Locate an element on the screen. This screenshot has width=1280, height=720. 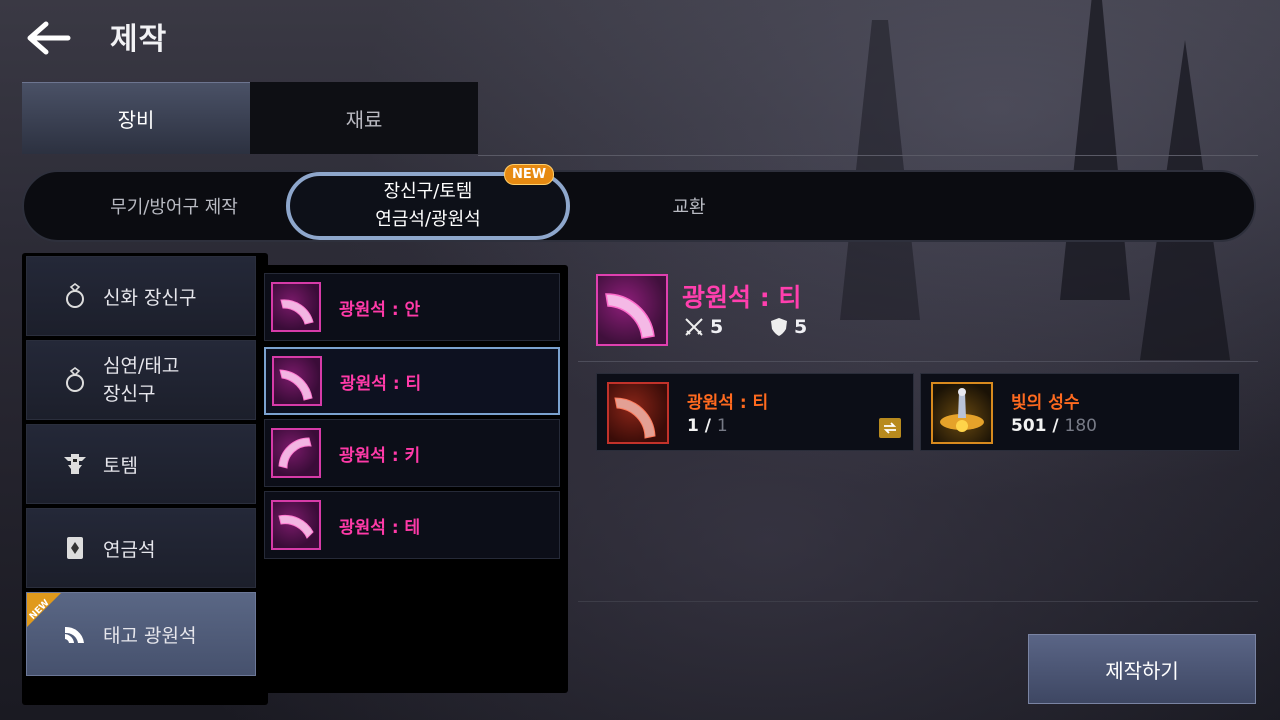
attack-value: 5 is located at coordinates (717, 327).